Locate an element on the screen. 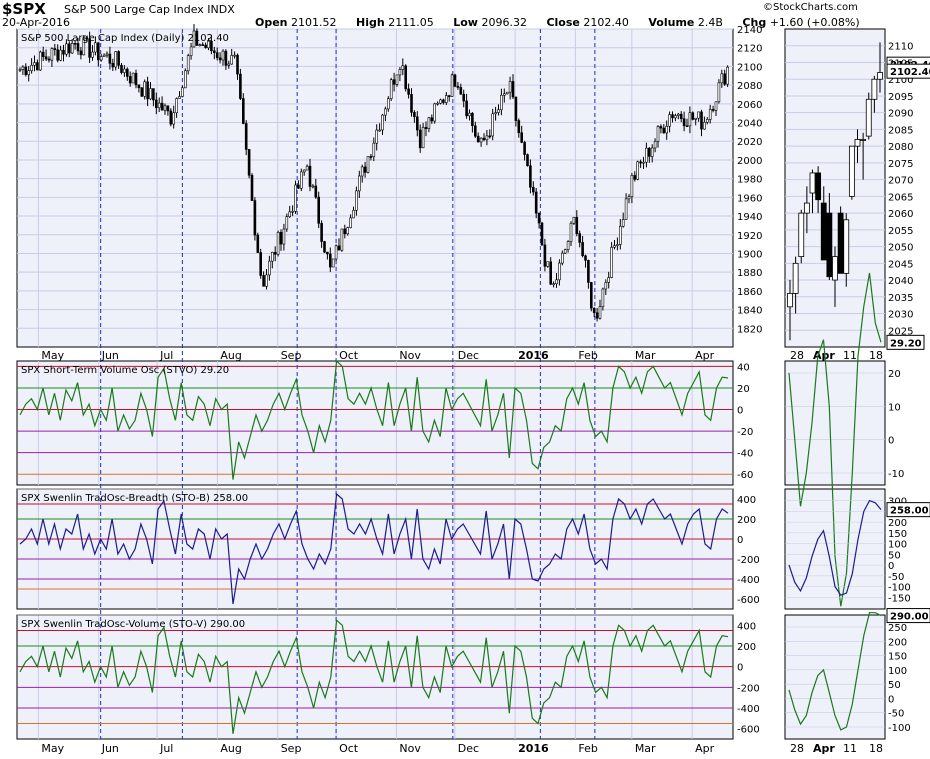 The height and width of the screenshot is (759, 930). sto_v-ytick-label: 200 is located at coordinates (746, 647).